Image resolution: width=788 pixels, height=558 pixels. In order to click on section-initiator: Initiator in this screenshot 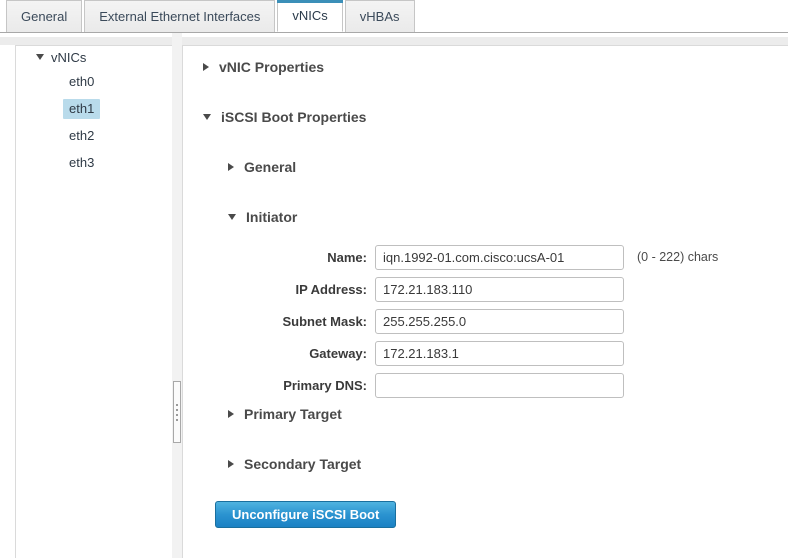, I will do `click(262, 217)`.